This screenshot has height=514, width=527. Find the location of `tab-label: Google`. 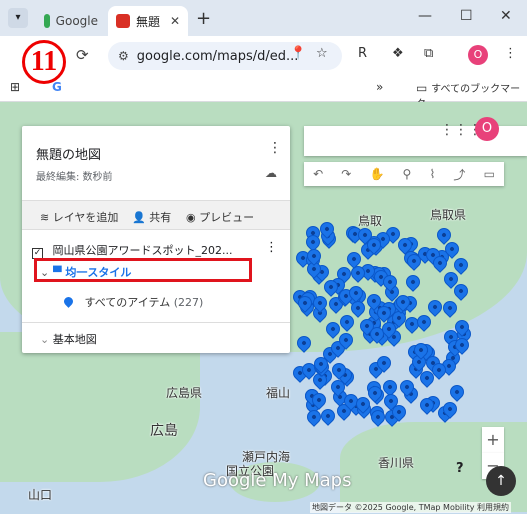

tab-label: Google is located at coordinates (76, 21).